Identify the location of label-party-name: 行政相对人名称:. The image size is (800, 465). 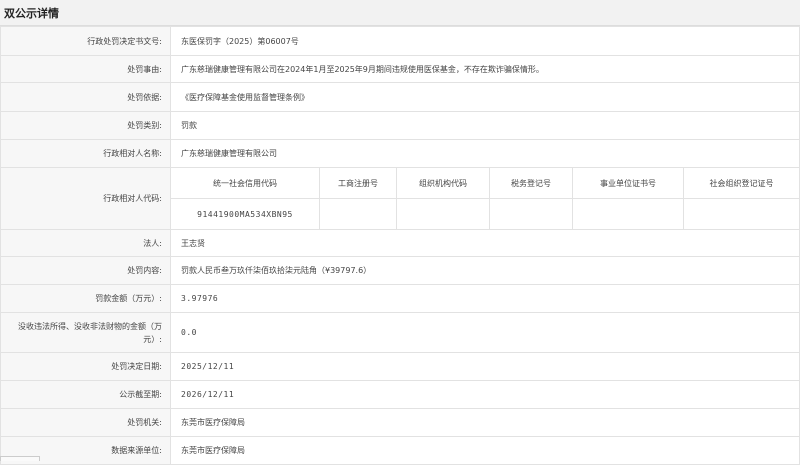
(85, 153).